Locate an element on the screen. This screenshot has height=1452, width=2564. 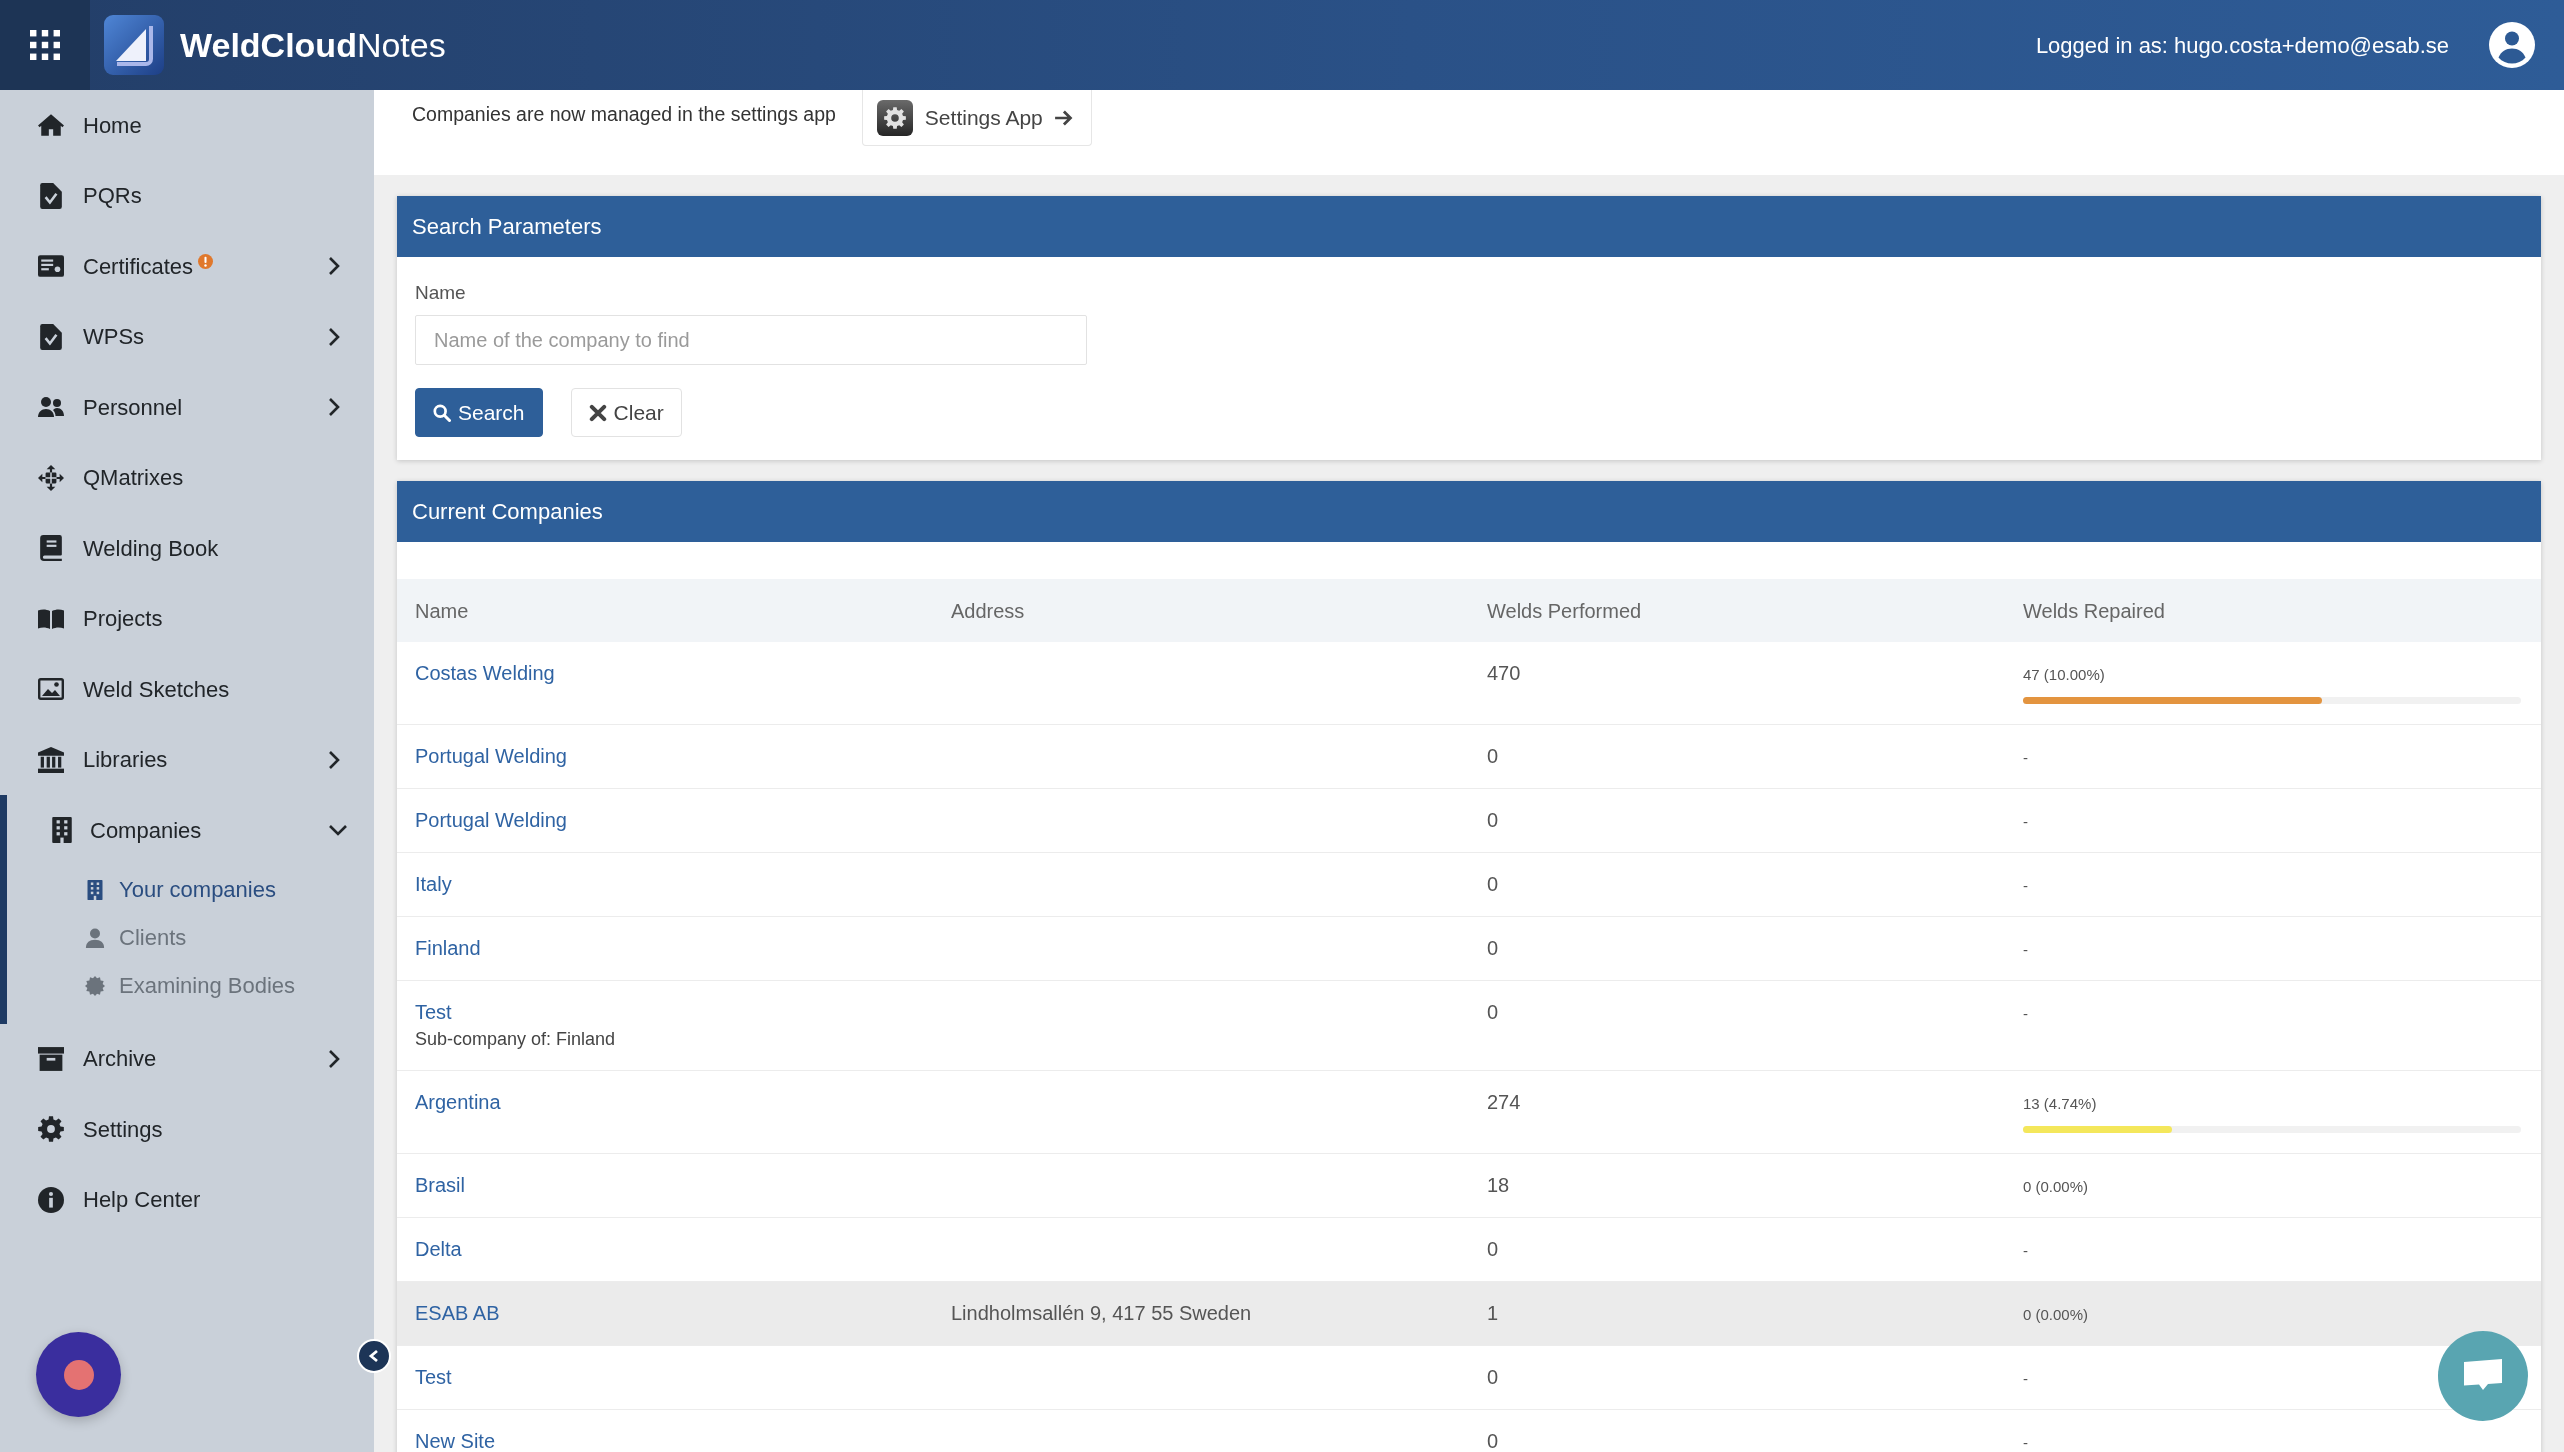
company-link: Brasil is located at coordinates (440, 1185).